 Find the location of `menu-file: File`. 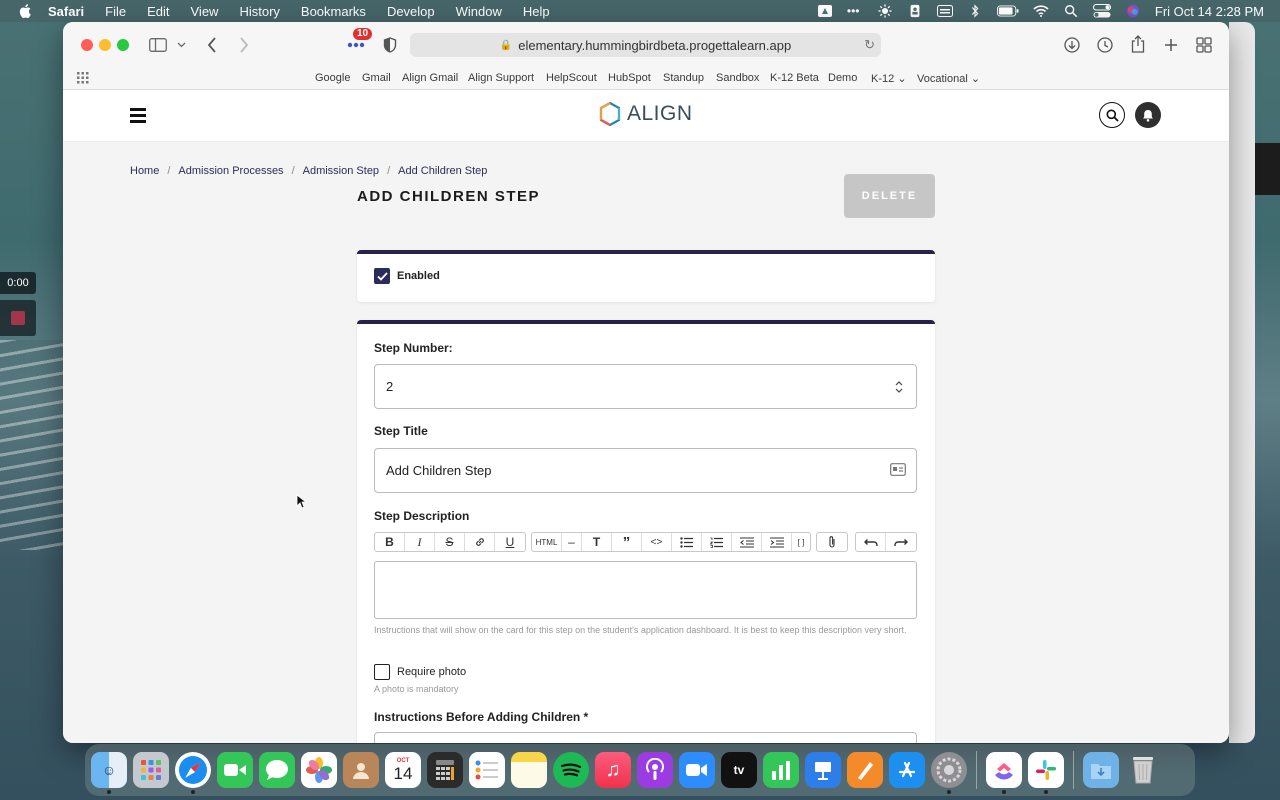

menu-file: File is located at coordinates (115, 11).